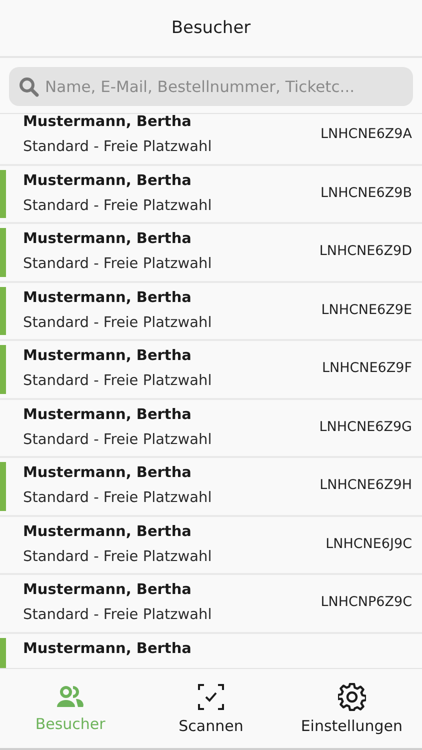 This screenshot has width=422, height=750. I want to click on ticket-code: LNHCNE6Z9E, so click(367, 309).